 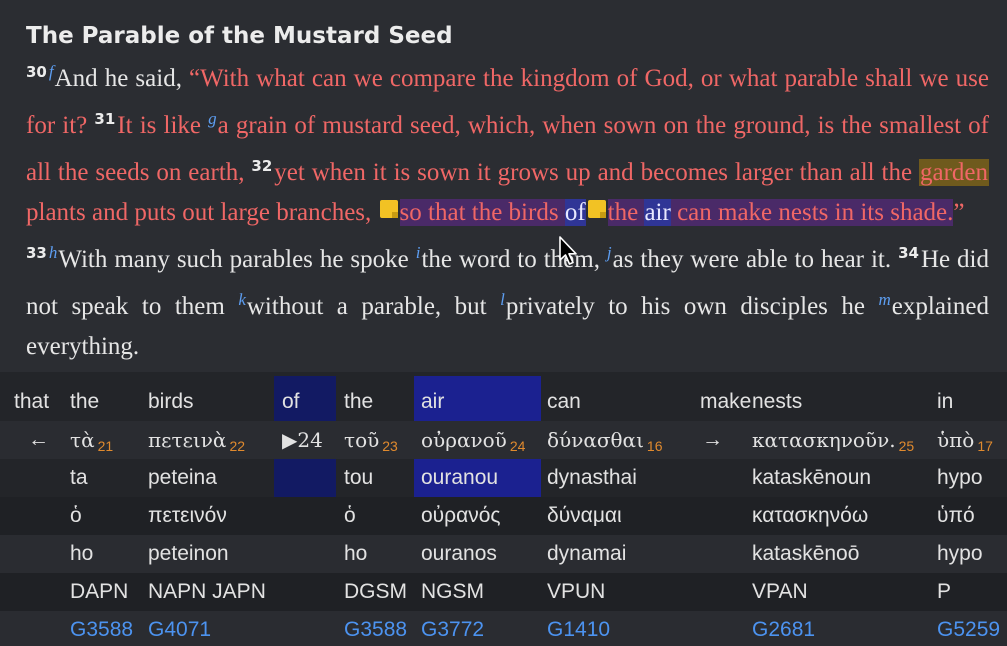 What do you see at coordinates (725, 402) in the screenshot?
I see `english-cell: make` at bounding box center [725, 402].